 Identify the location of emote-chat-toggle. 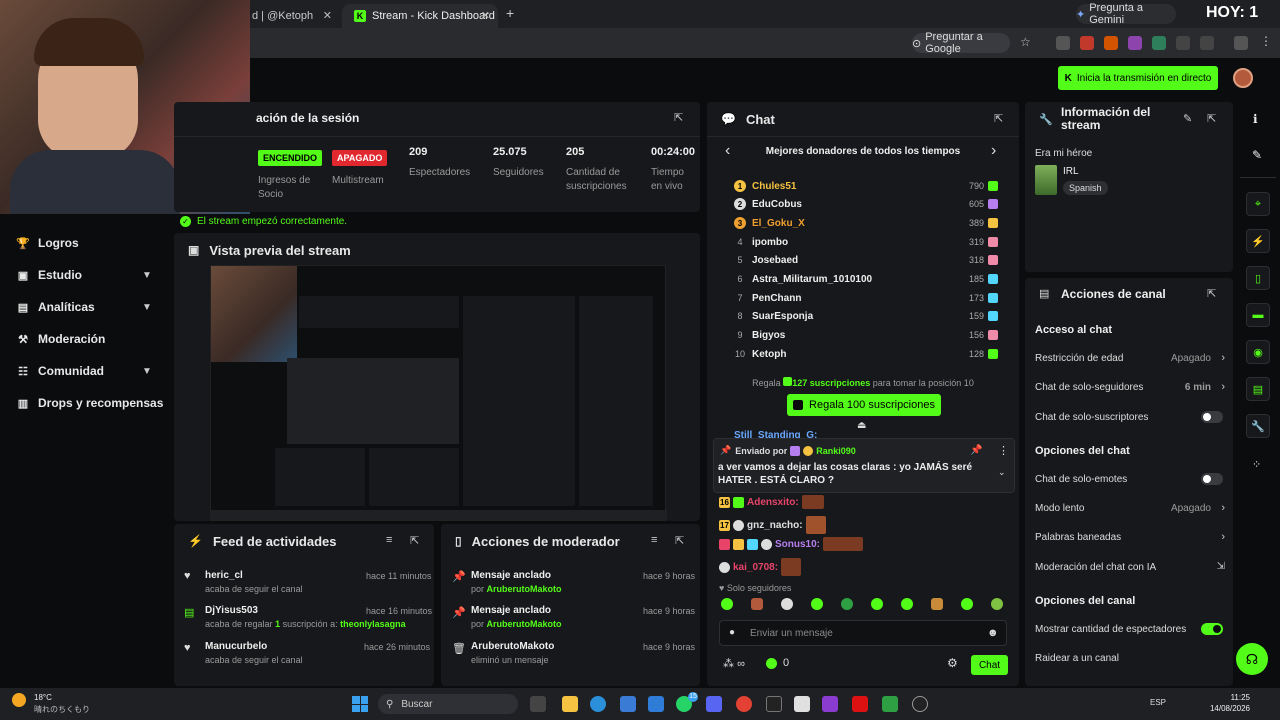
(1212, 479).